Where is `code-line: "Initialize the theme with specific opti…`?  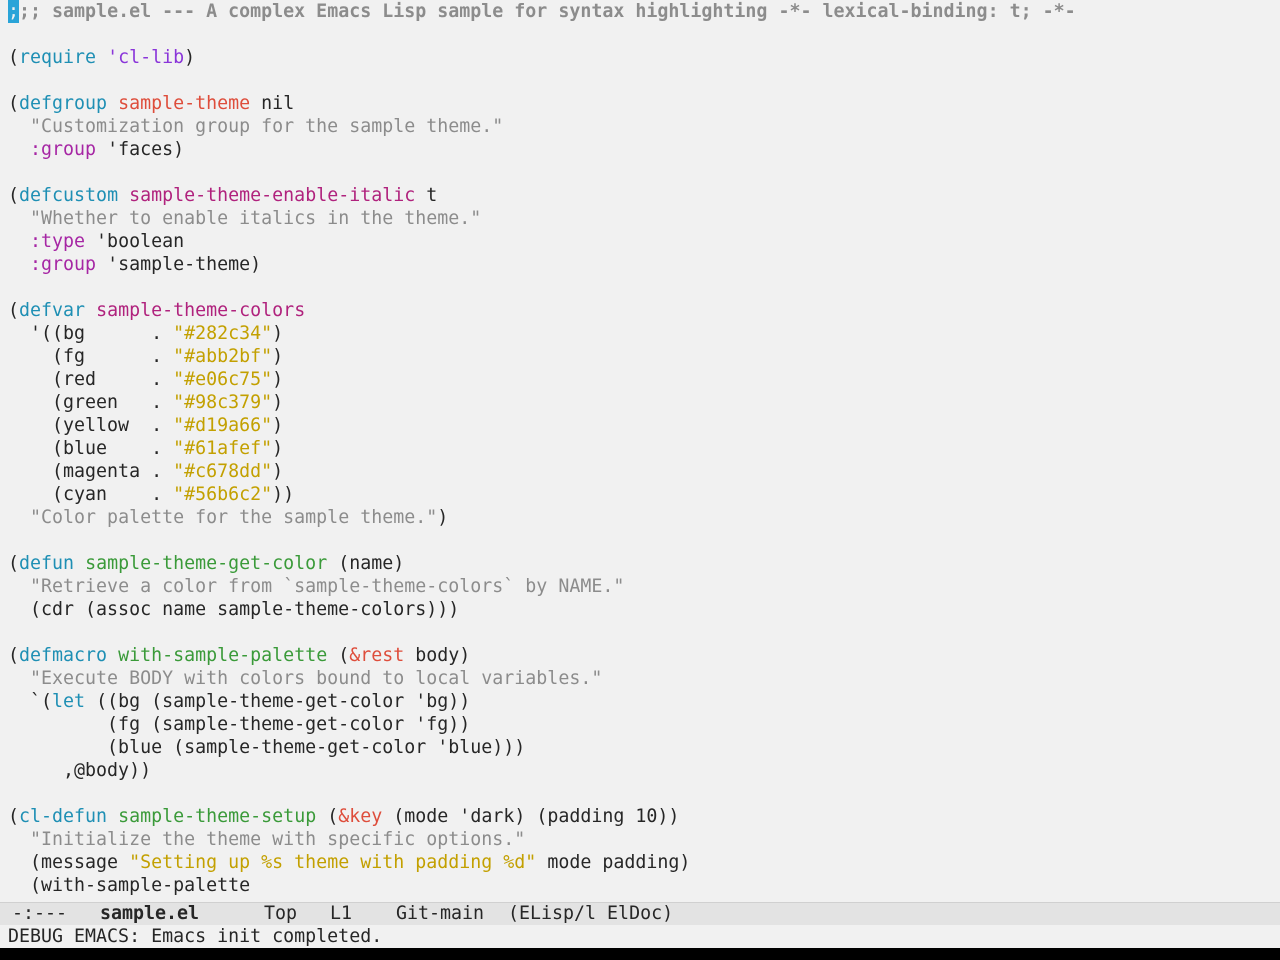 code-line: "Initialize the theme with specific opti… is located at coordinates (266, 839).